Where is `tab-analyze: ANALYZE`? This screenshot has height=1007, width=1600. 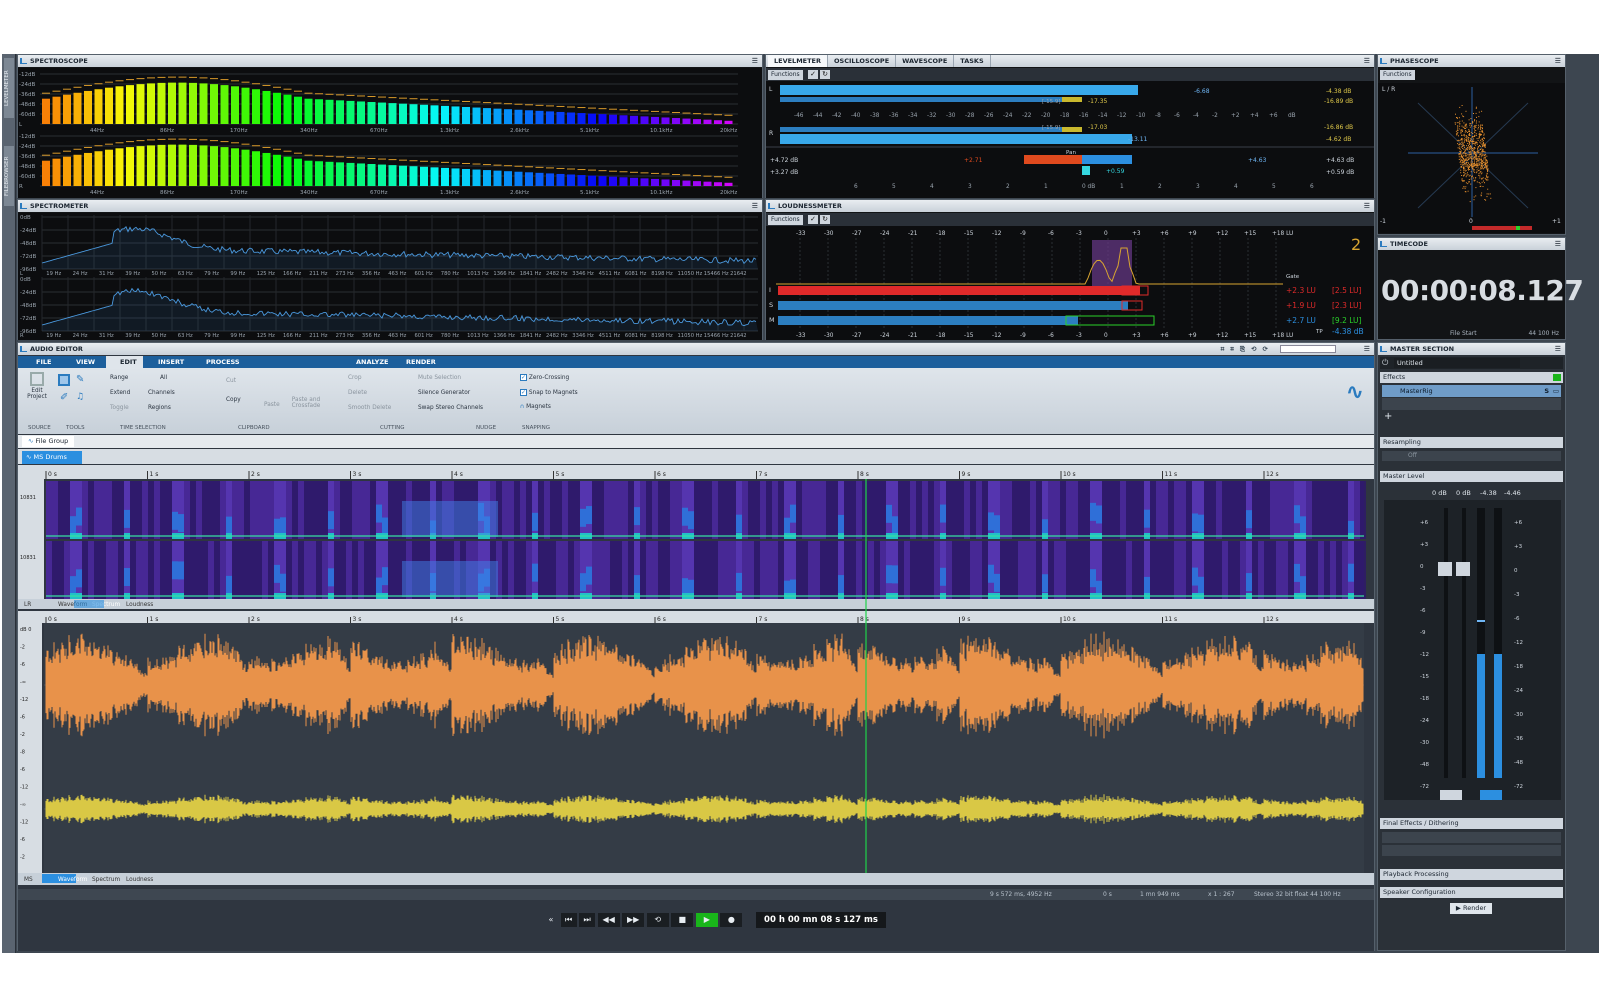
tab-analyze: ANALYZE is located at coordinates (372, 362).